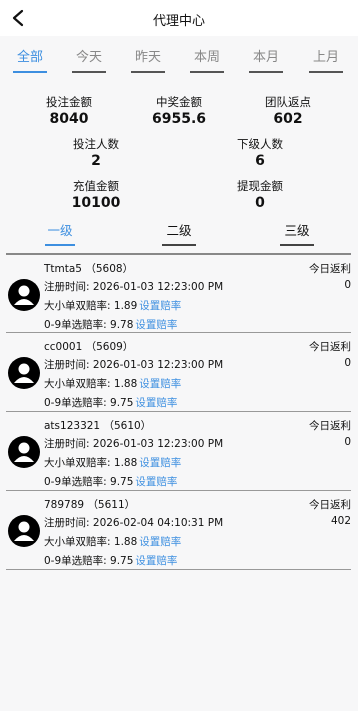  What do you see at coordinates (179, 61) in the screenshot?
I see `period-tabs: 全部 今天 昨天 本周 本月 上月` at bounding box center [179, 61].